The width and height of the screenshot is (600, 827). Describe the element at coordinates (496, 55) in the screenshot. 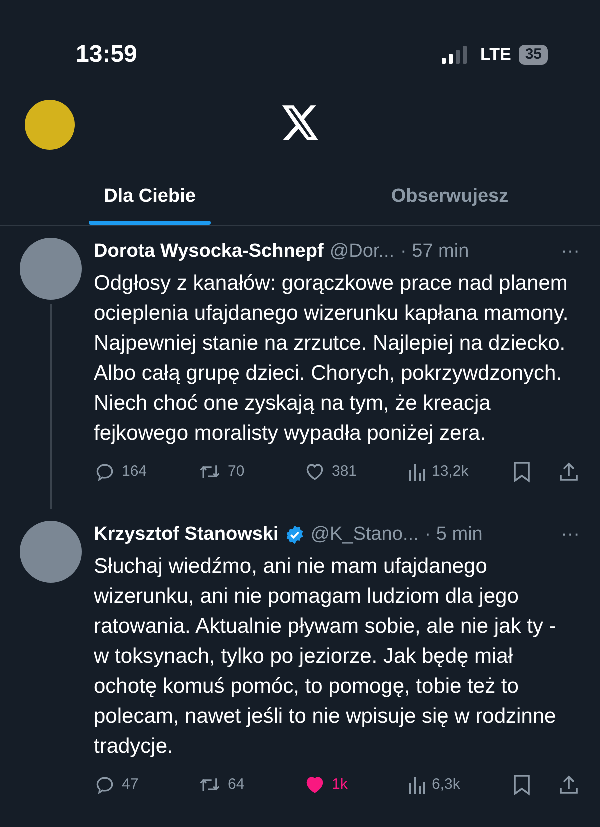

I see `network-label: LTE` at that location.